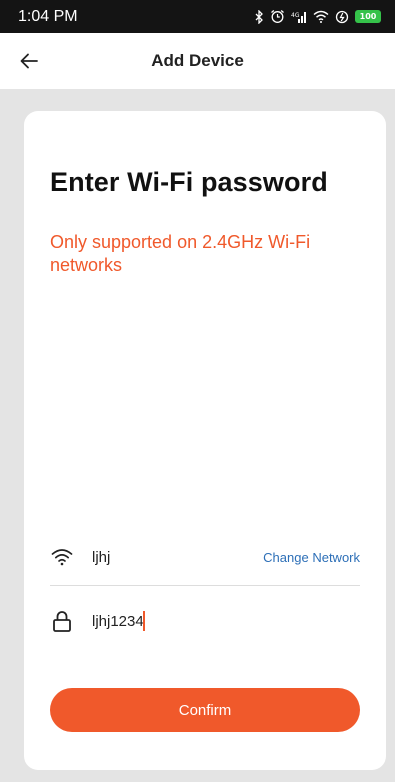  I want to click on app-bar: Add Device, so click(197, 61).